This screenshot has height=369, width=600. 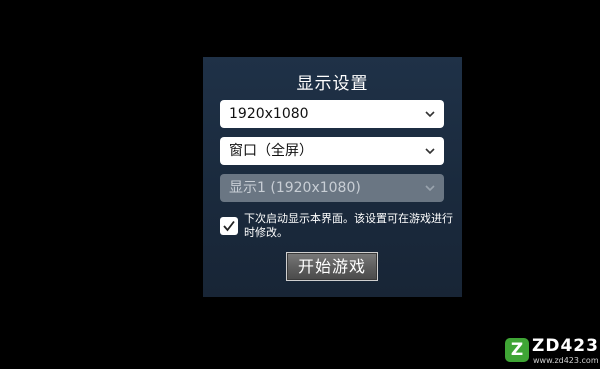 What do you see at coordinates (517, 350) in the screenshot?
I see `brand-logo-icon: Z` at bounding box center [517, 350].